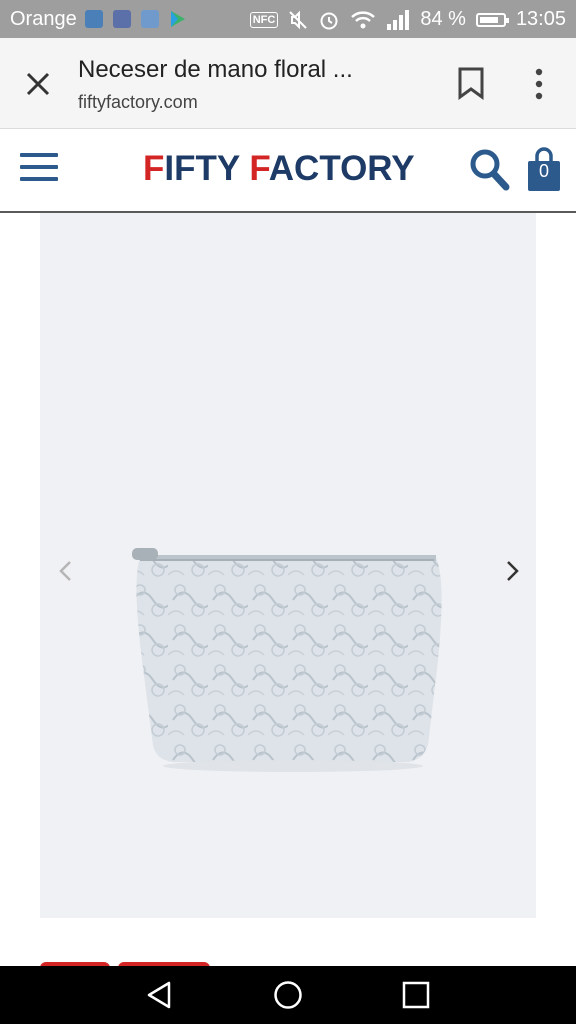 Image resolution: width=576 pixels, height=1024 pixels. Describe the element at coordinates (398, 19) in the screenshot. I see `signal-icon` at that location.